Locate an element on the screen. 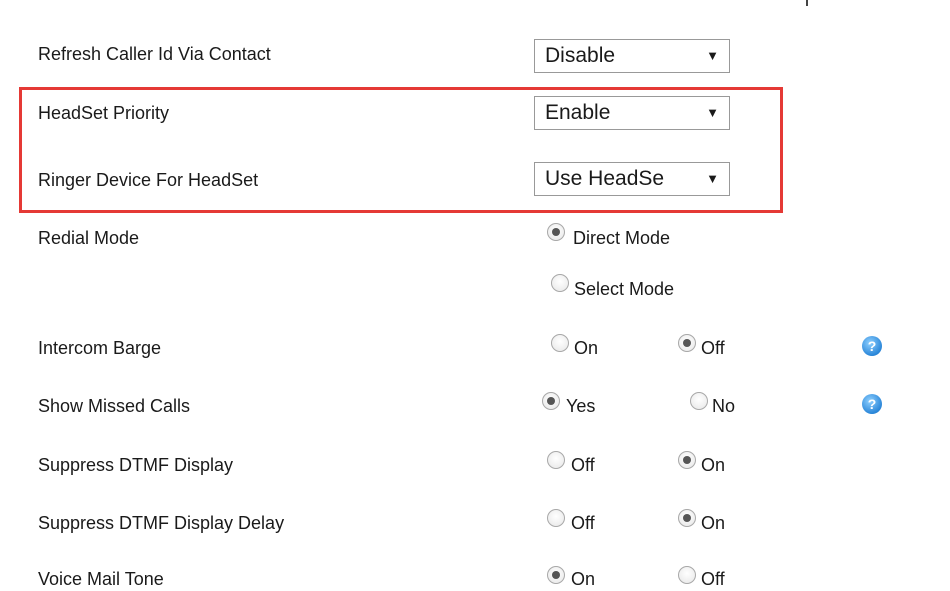 The height and width of the screenshot is (591, 950). dtmf-delay-off-label: Off is located at coordinates (583, 523).